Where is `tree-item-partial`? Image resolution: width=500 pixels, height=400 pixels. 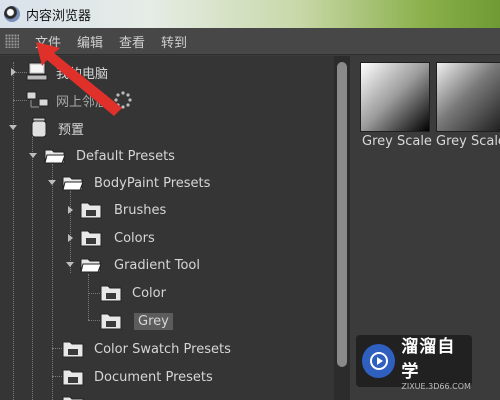 tree-item-partial is located at coordinates (73, 396).